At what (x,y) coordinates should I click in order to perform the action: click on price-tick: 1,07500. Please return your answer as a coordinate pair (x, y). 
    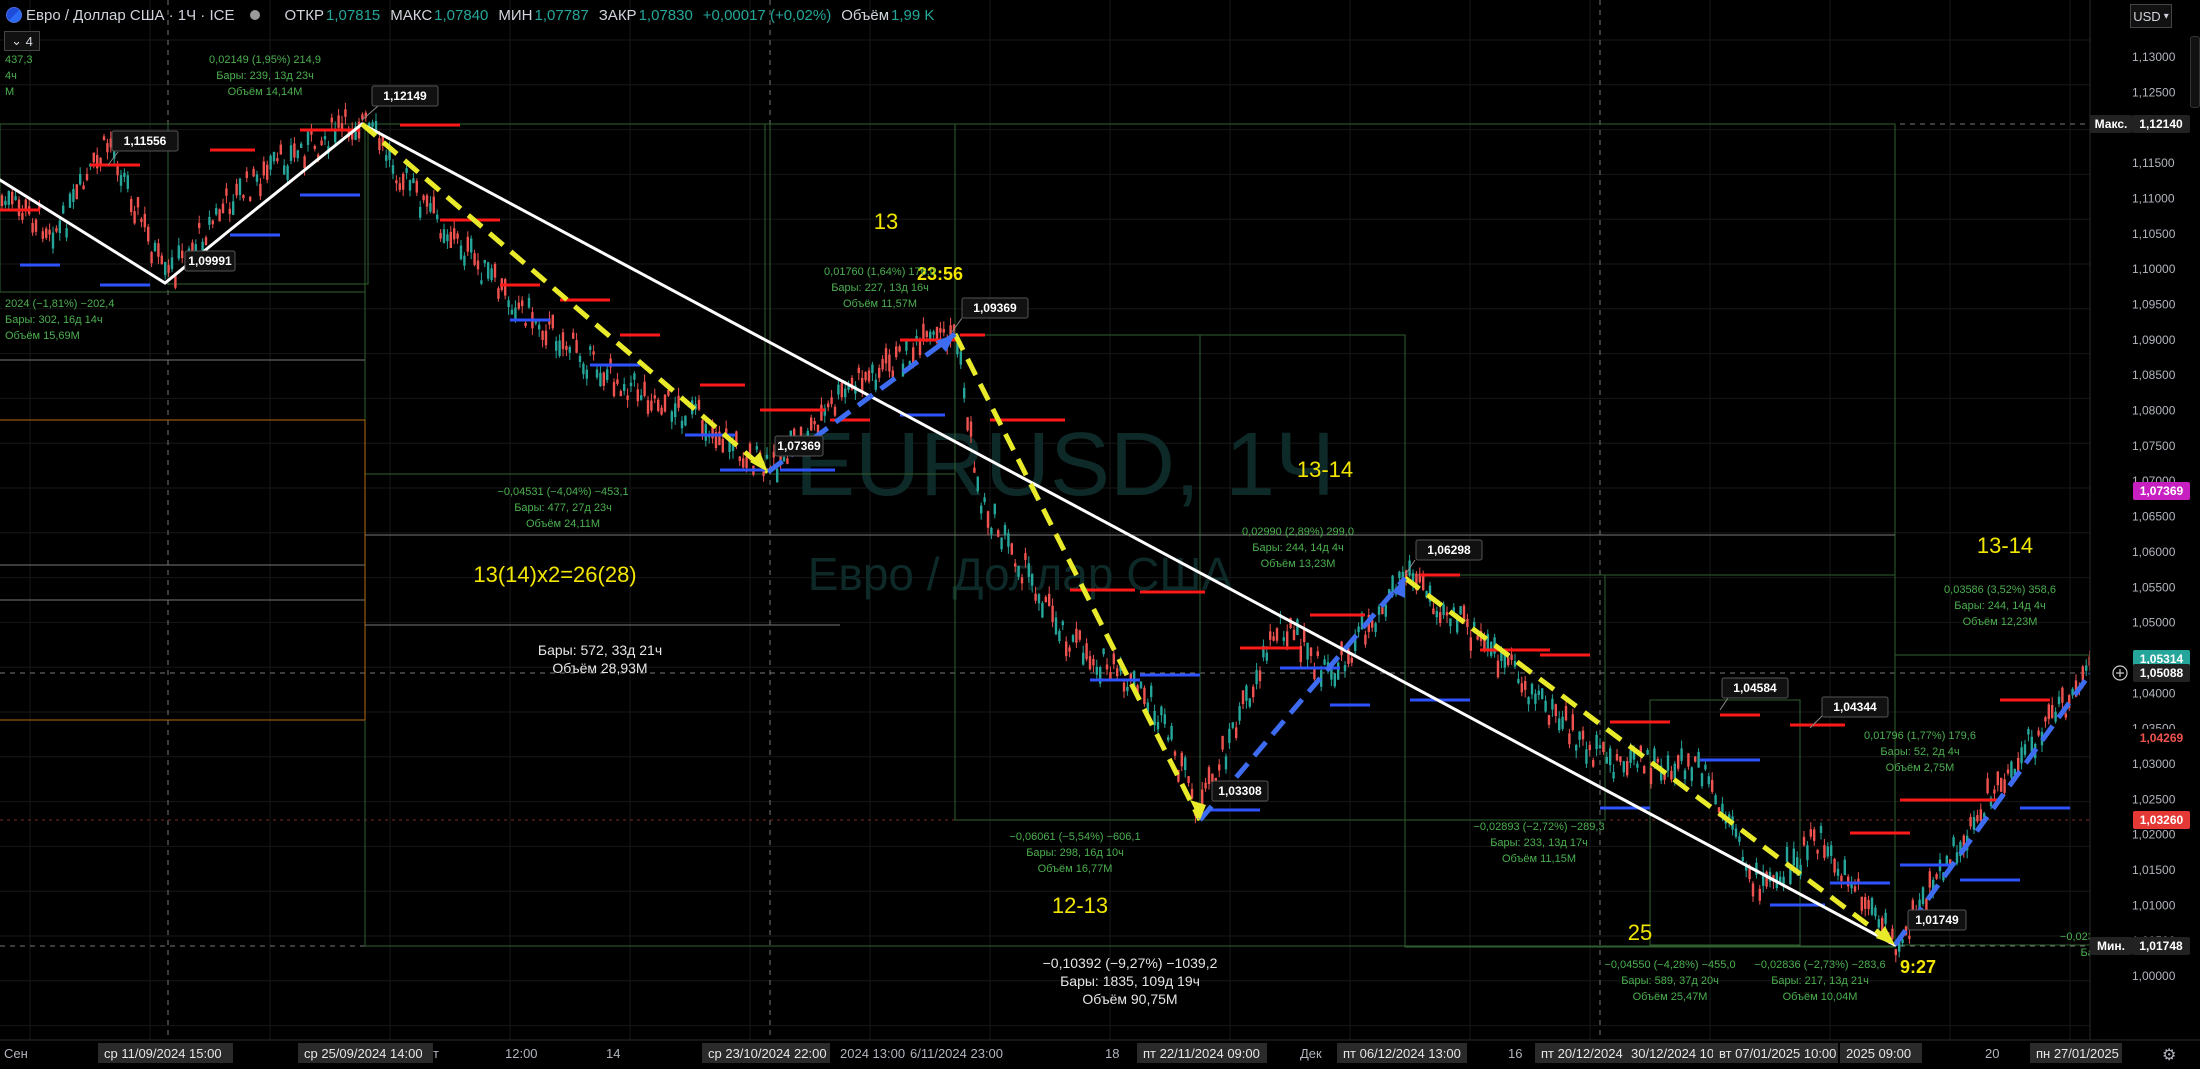
    Looking at the image, I should click on (2154, 446).